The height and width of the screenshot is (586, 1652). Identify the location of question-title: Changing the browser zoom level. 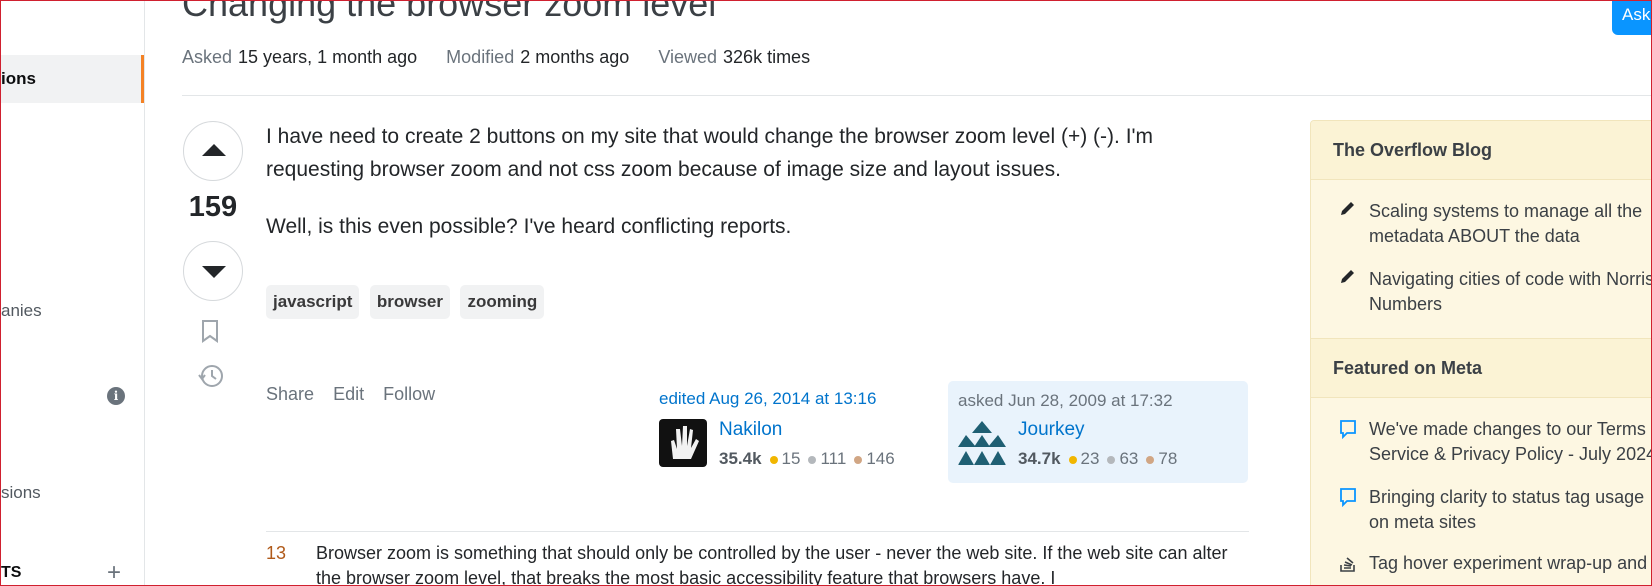
(449, 13).